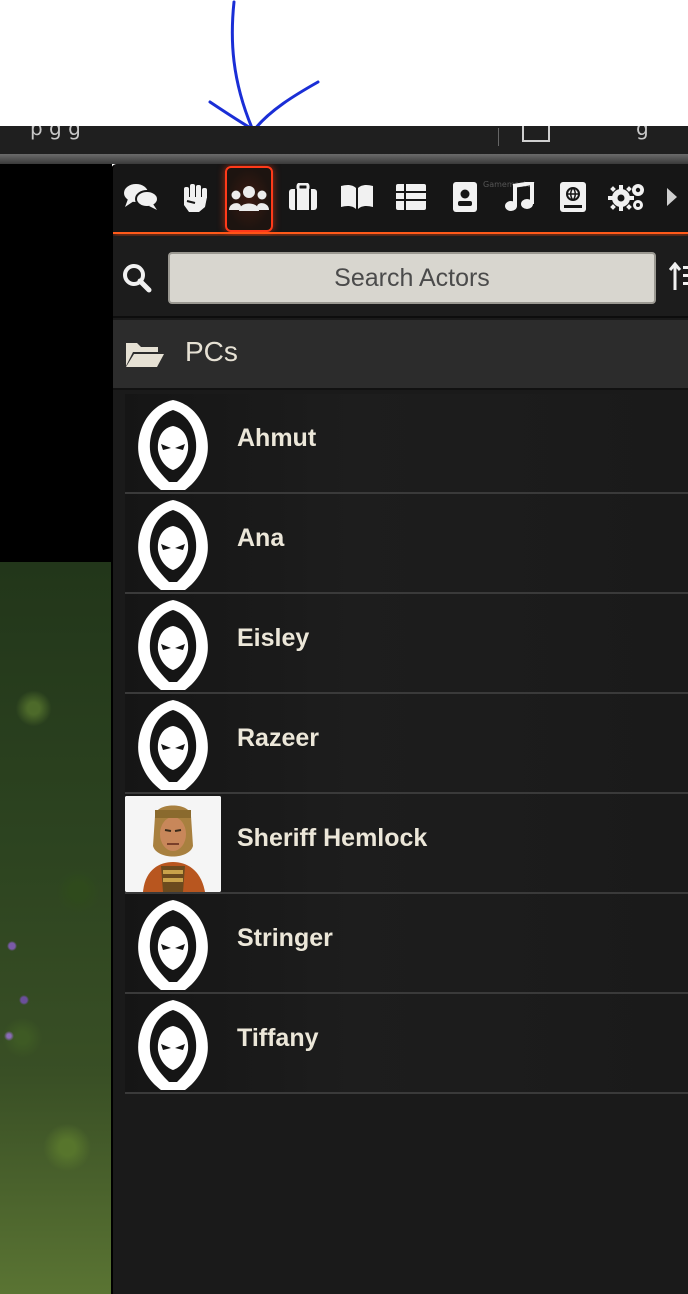 Image resolution: width=688 pixels, height=1294 pixels. I want to click on folder-open-icon, so click(145, 355).